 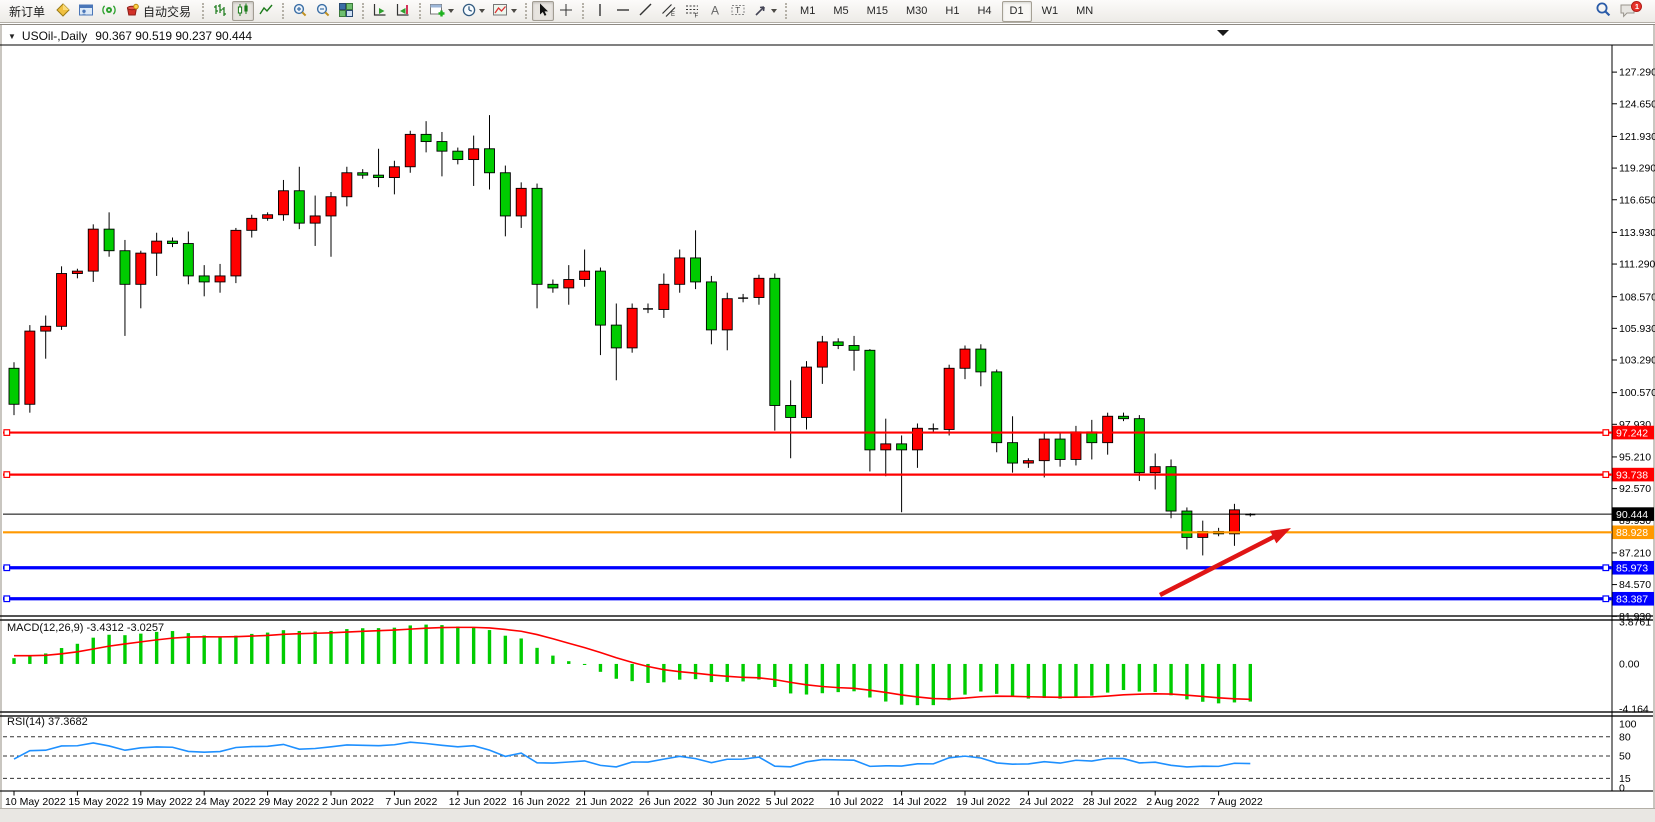 I want to click on text-tool-button: A, so click(x=715, y=11).